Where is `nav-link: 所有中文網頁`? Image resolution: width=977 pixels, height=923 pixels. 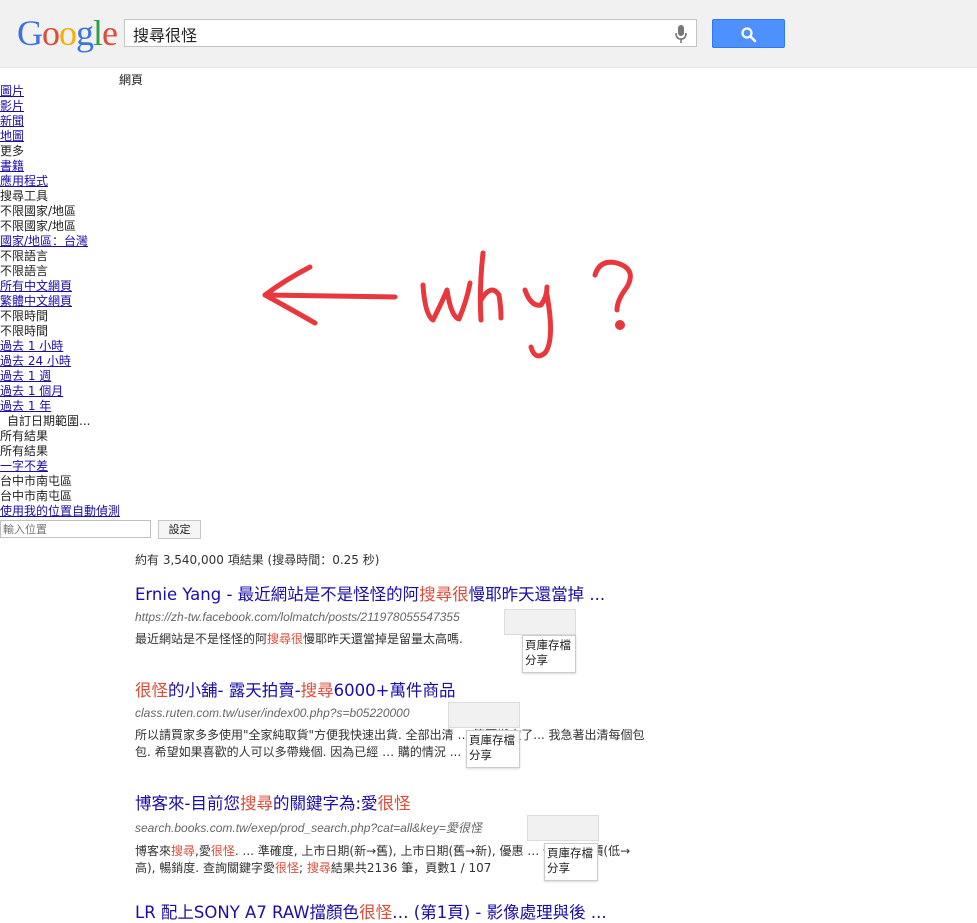 nav-link: 所有中文網頁 is located at coordinates (36, 286).